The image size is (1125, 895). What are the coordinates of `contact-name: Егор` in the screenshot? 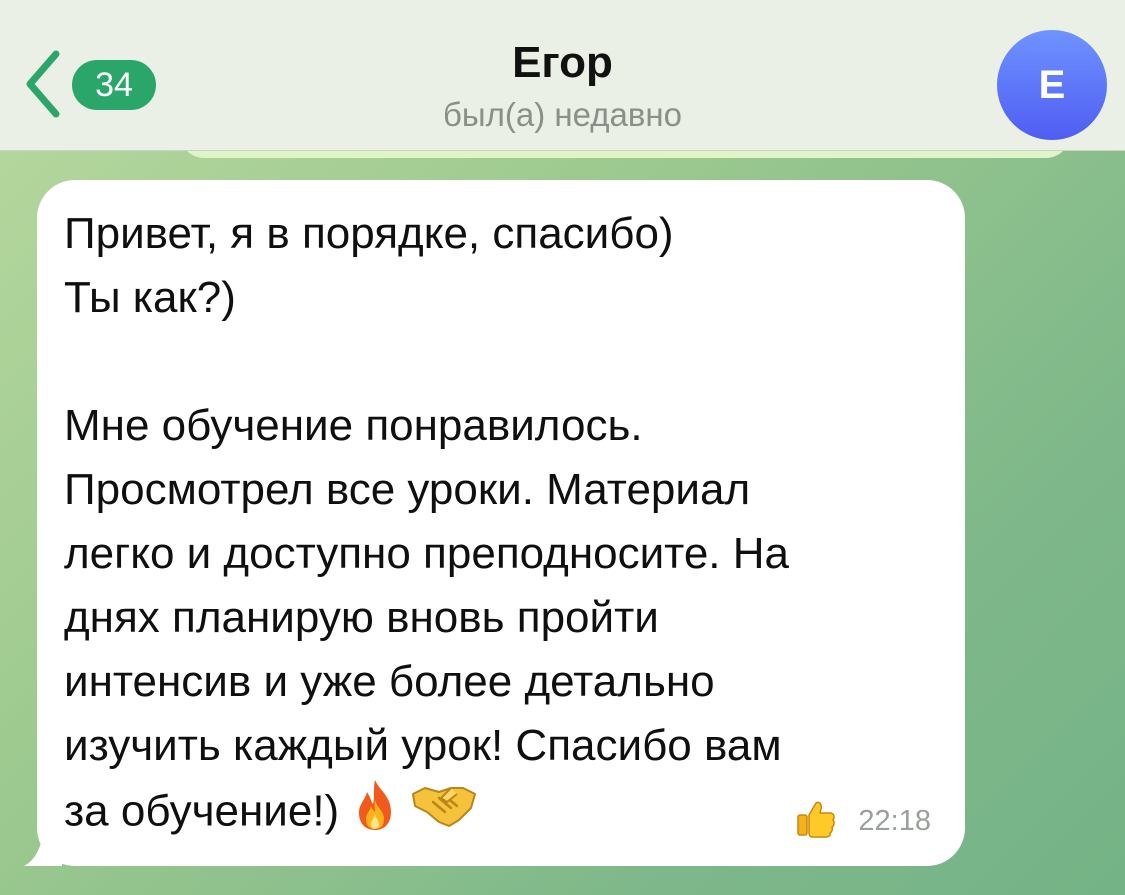 It's located at (562, 63).